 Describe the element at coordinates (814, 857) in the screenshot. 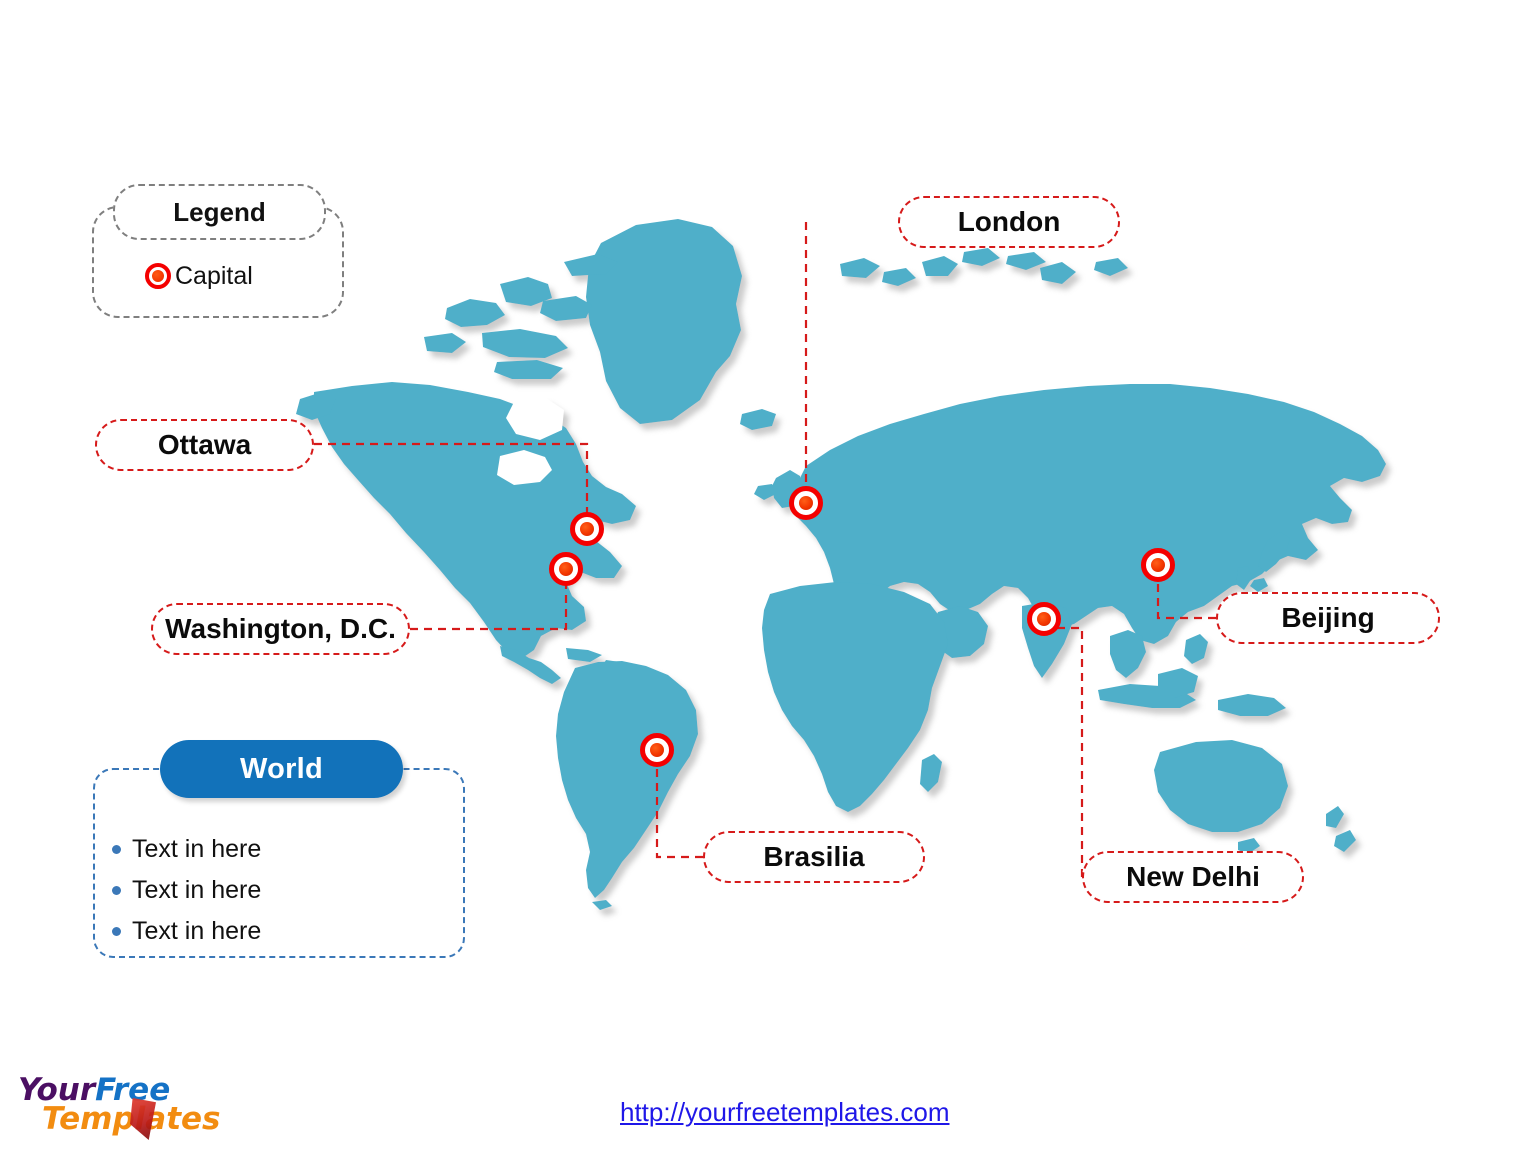

I see `callout-brasilia: Brasilia` at that location.